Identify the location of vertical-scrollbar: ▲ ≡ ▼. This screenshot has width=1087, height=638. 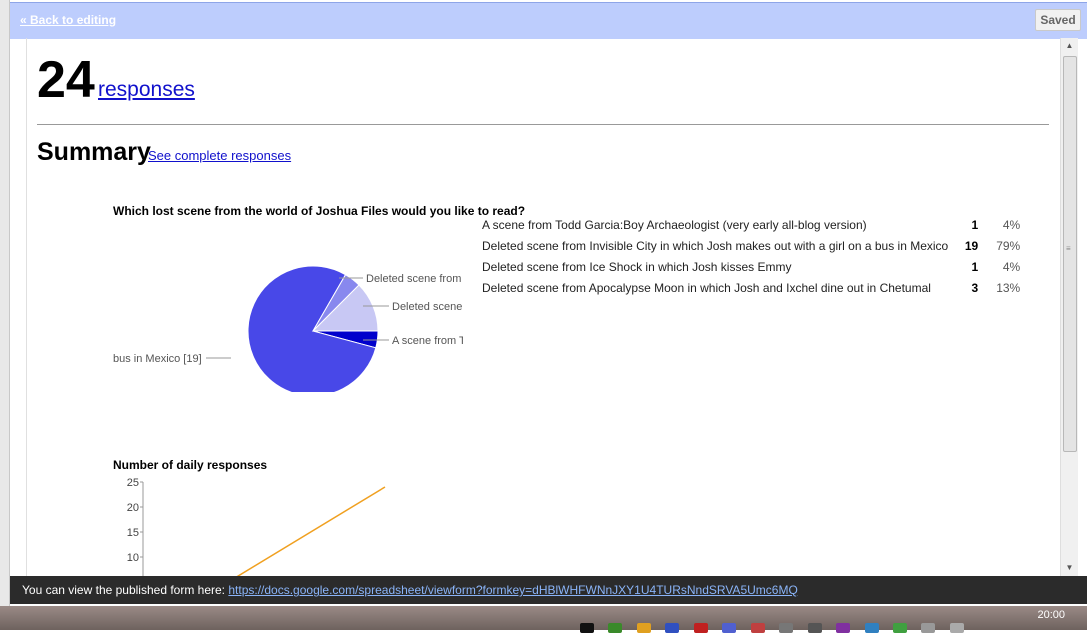
(1069, 307).